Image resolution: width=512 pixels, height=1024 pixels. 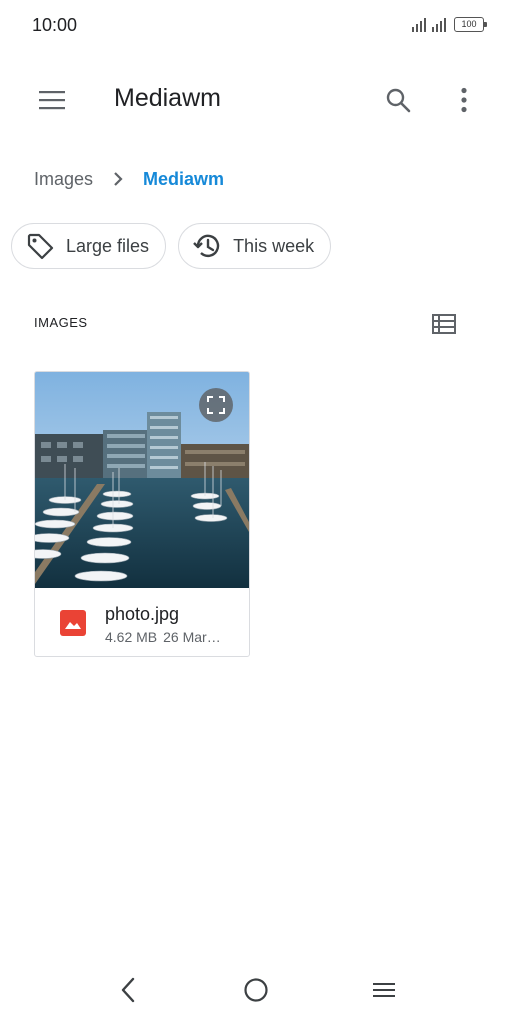 I want to click on list-view-icon, so click(x=444, y=324).